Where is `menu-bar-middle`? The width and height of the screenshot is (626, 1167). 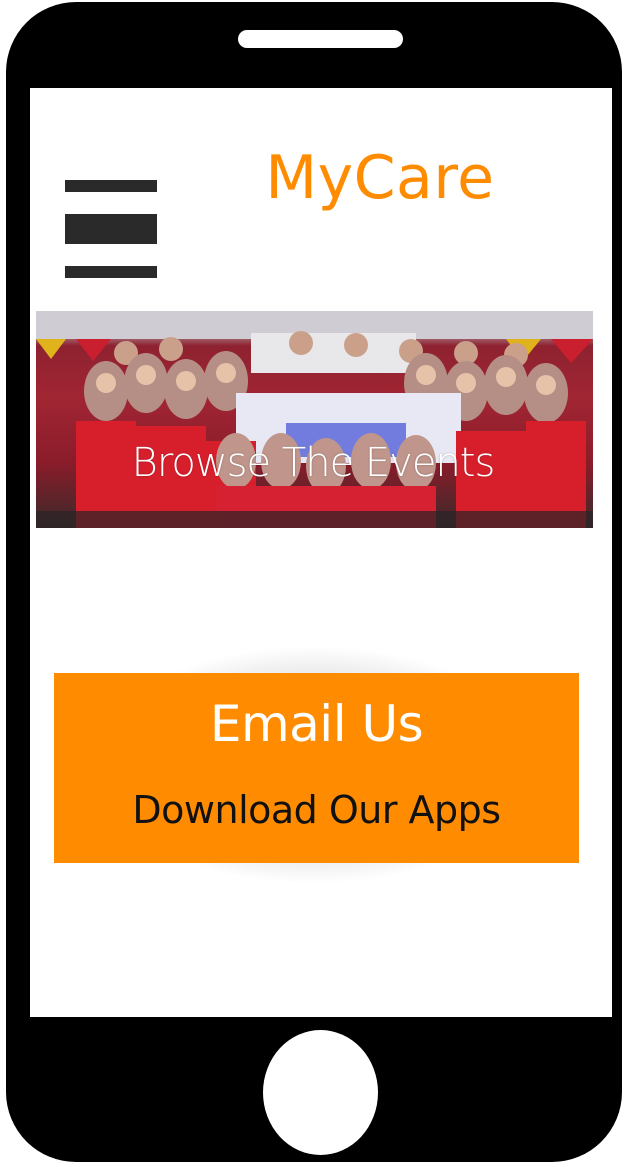
menu-bar-middle is located at coordinates (111, 229).